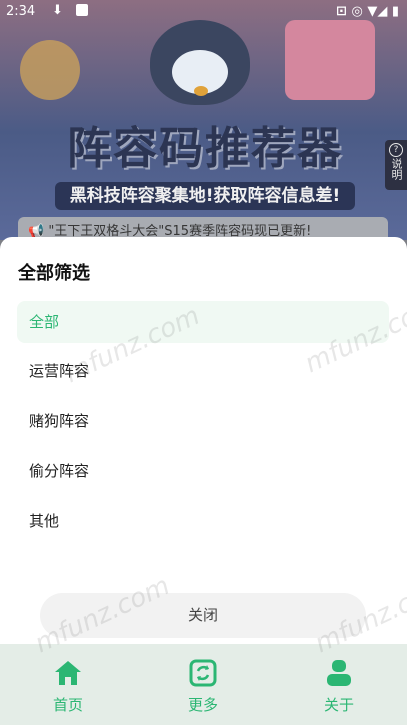 This screenshot has width=407, height=725. What do you see at coordinates (330, 60) in the screenshot?
I see `cake-image` at bounding box center [330, 60].